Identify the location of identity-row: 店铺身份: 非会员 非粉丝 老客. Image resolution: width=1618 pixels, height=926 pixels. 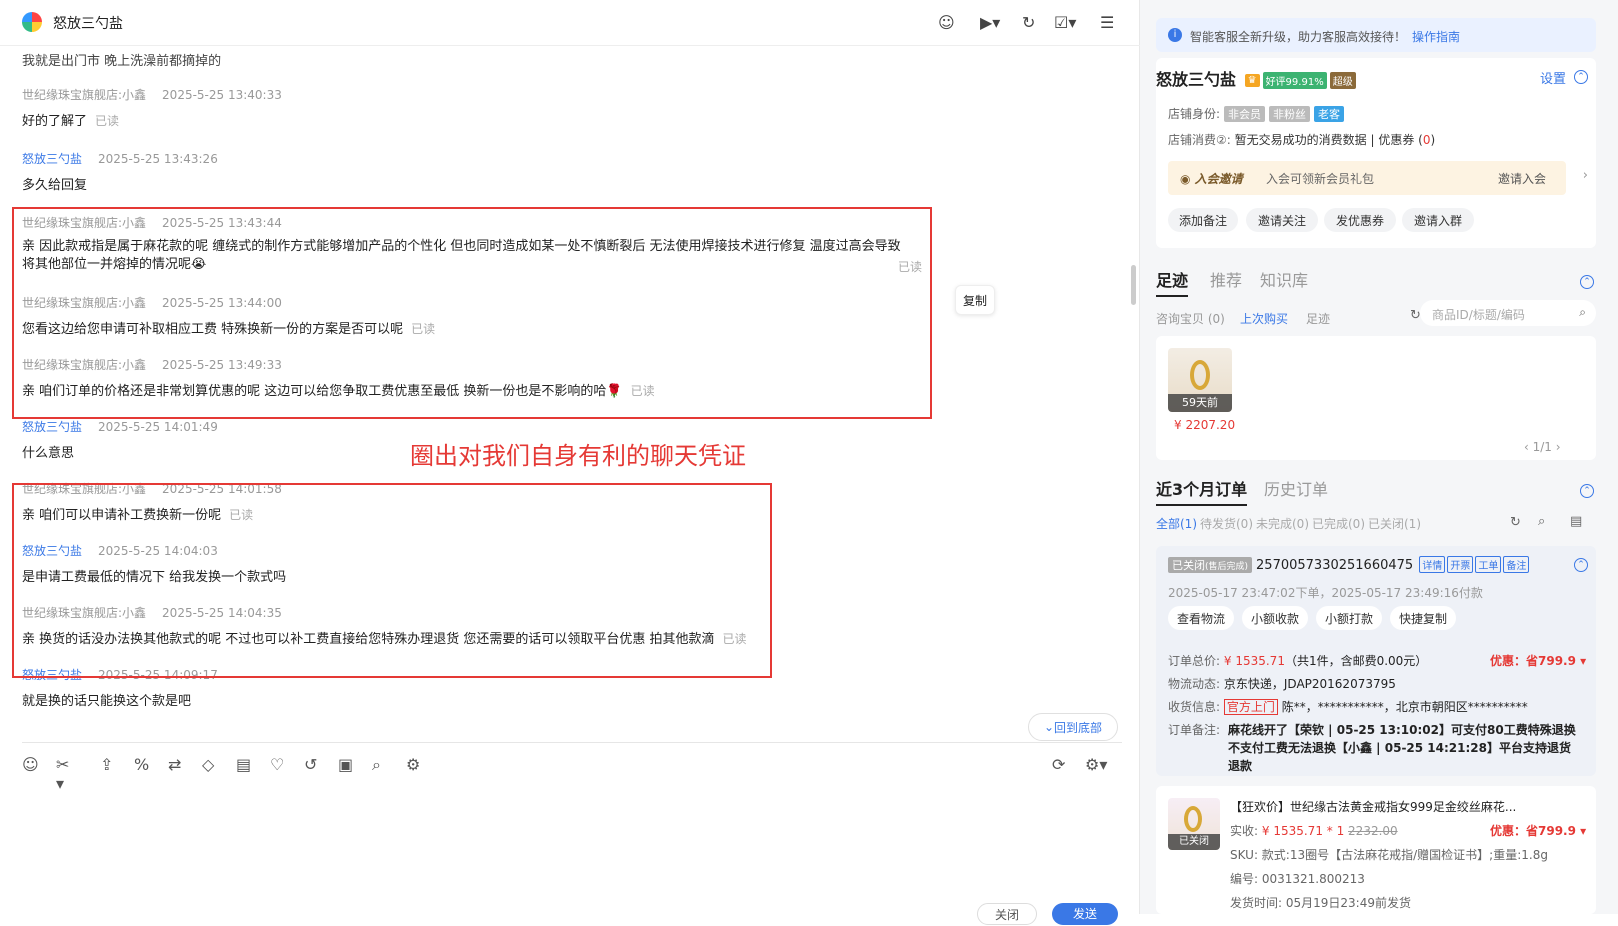
(1256, 113).